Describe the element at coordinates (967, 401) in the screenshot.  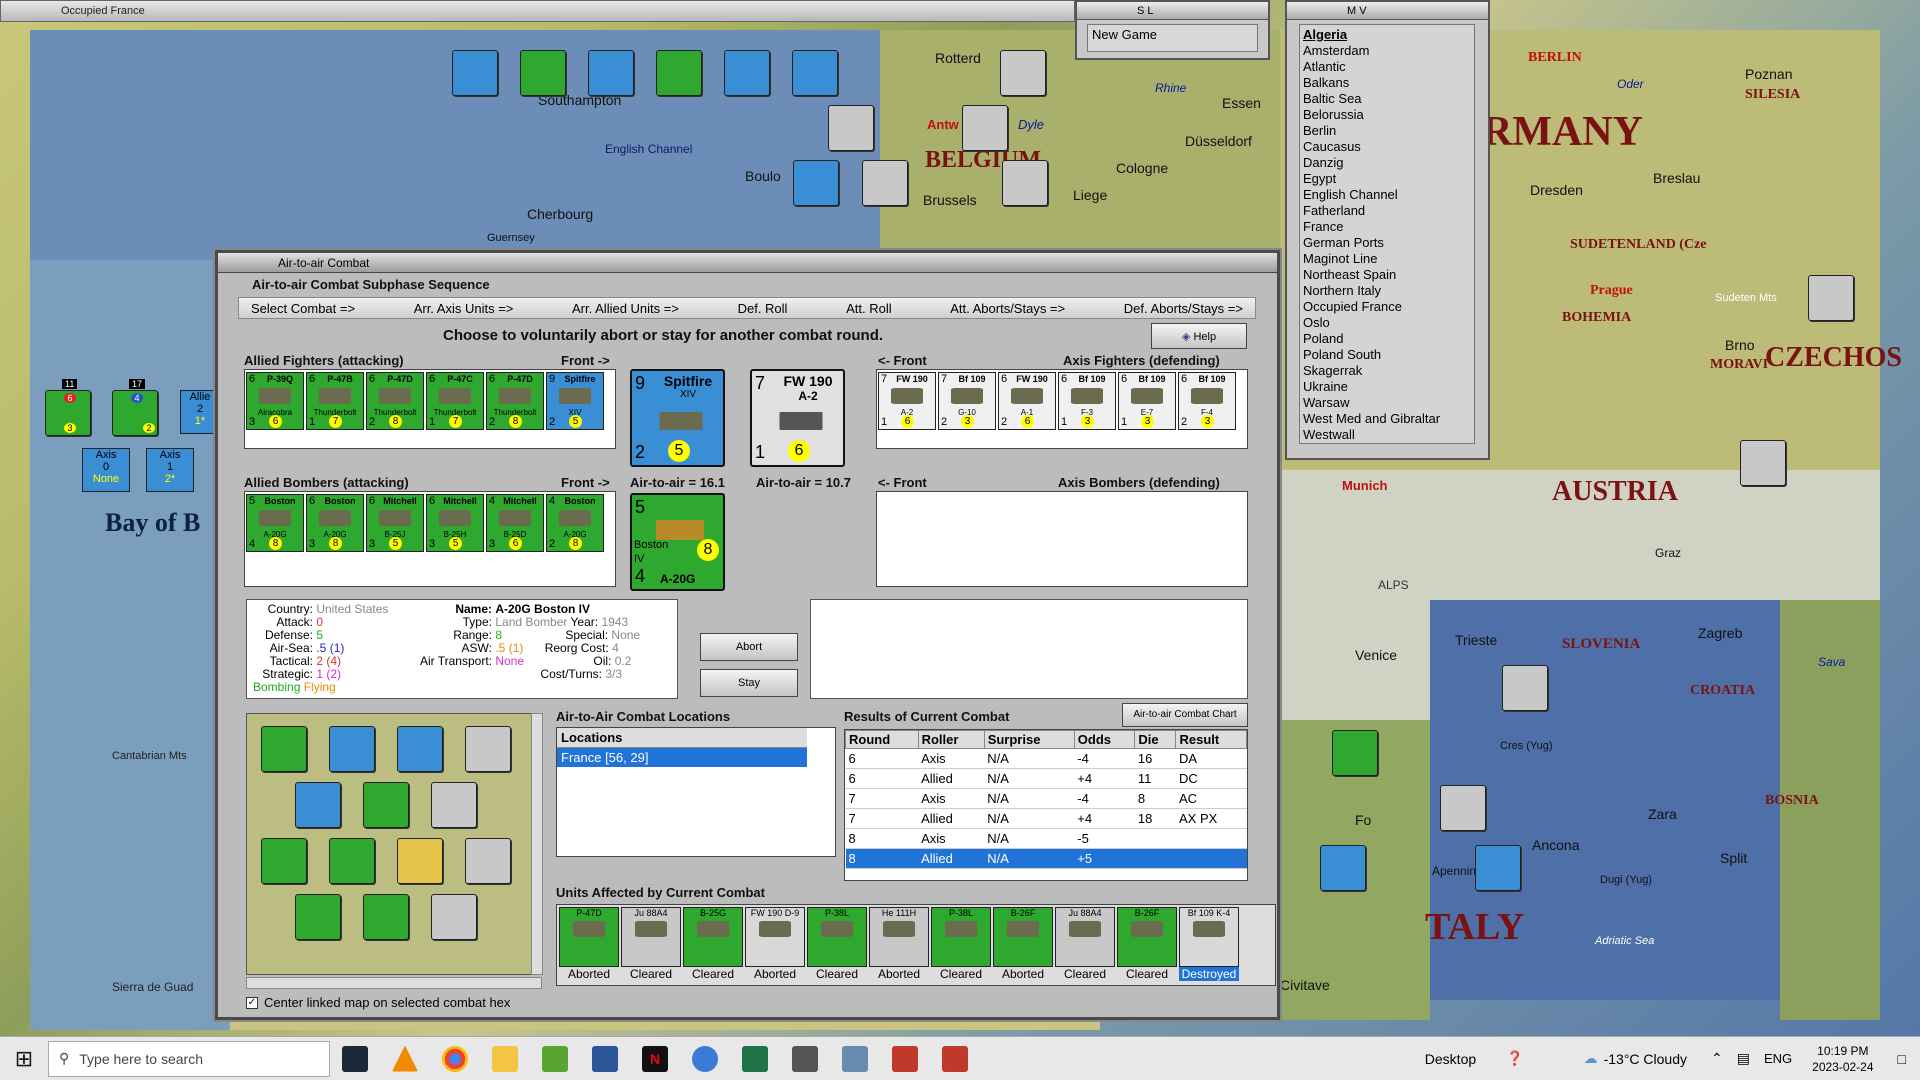
I see `air-unit-counter: 7 Bf 109 G-10 2 3` at that location.